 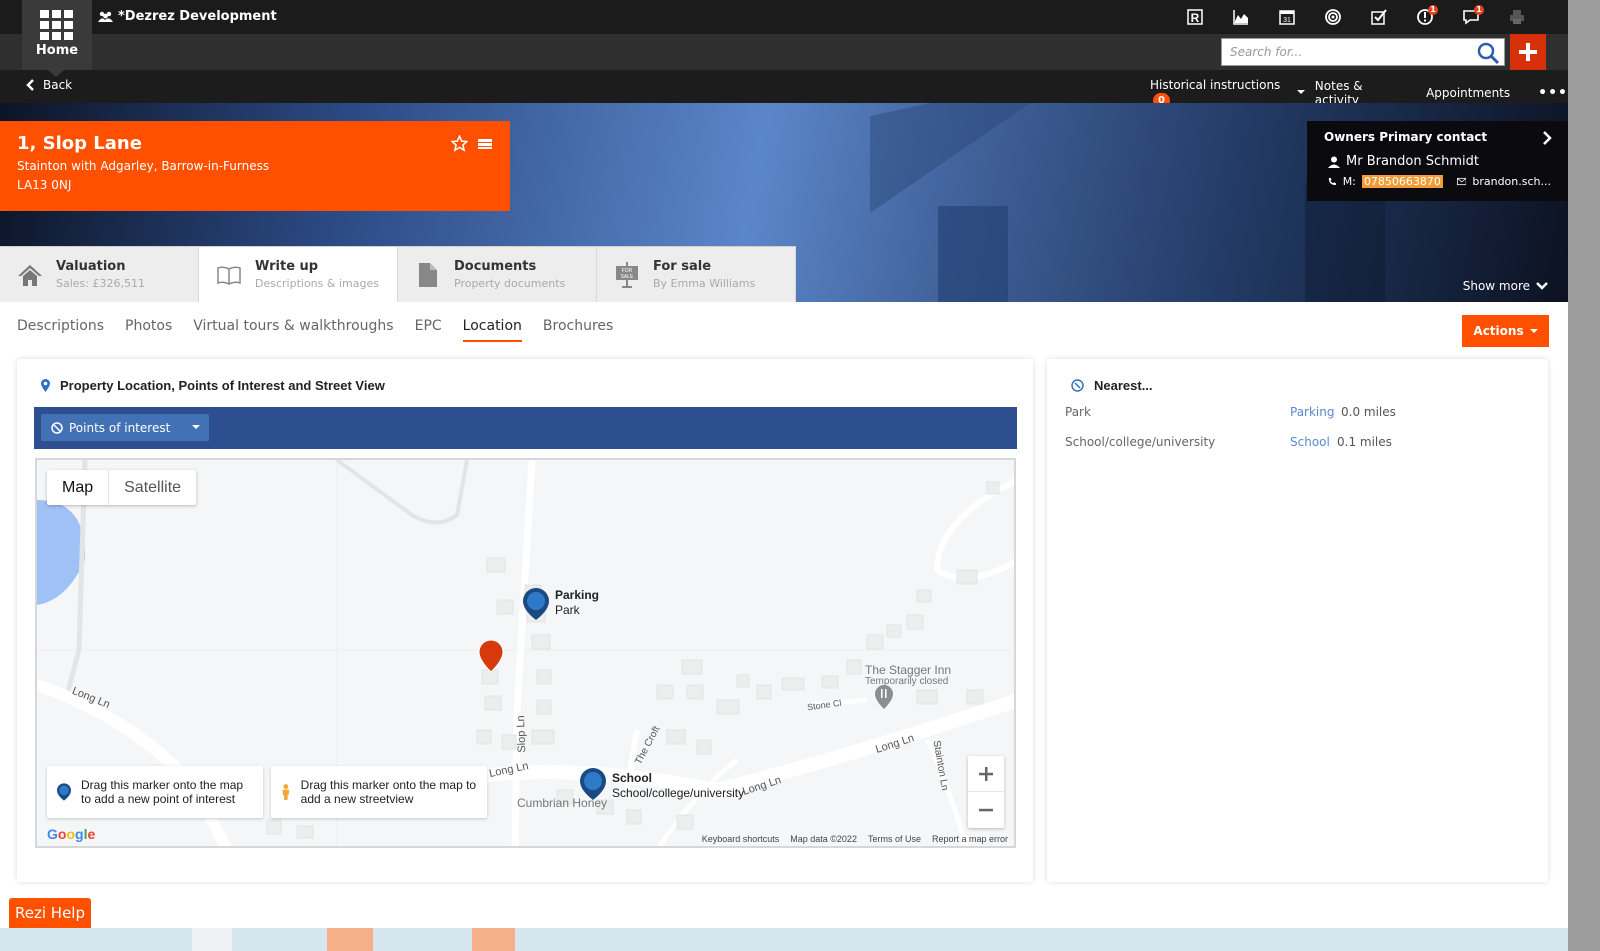 What do you see at coordinates (973, 254) in the screenshot?
I see `house-door-decoration` at bounding box center [973, 254].